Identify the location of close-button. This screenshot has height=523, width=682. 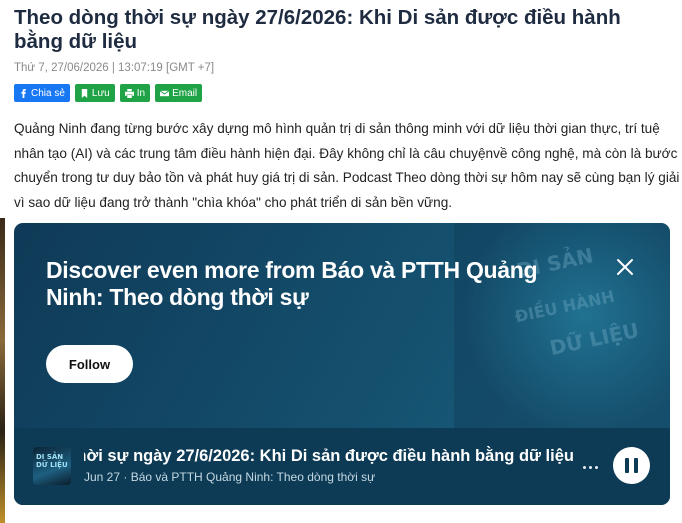
(625, 267).